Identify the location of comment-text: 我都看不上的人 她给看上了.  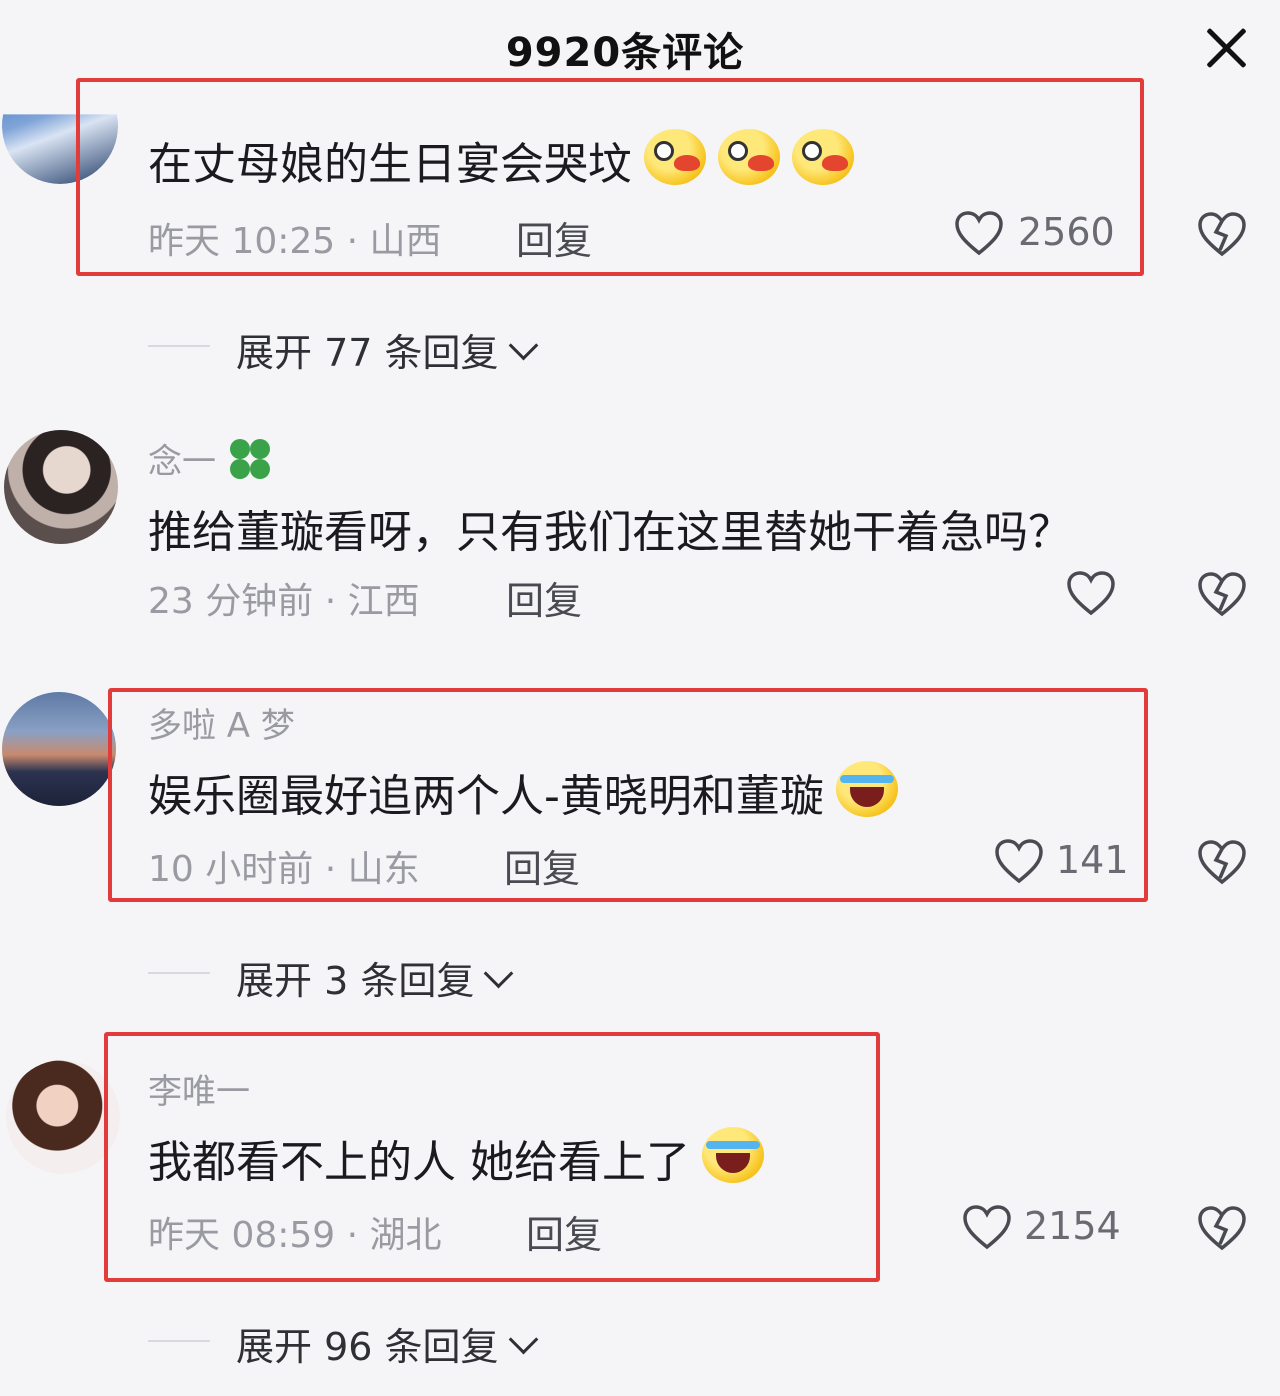
(456, 1158).